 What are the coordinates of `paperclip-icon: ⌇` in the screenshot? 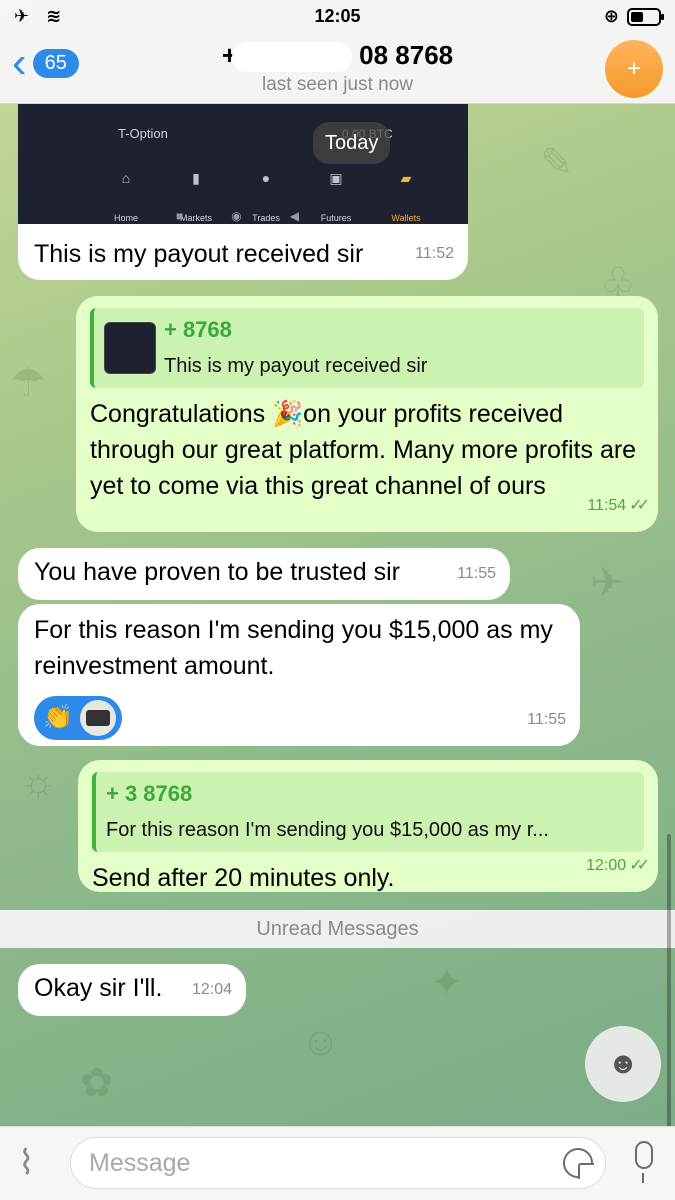 It's located at (26, 1163).